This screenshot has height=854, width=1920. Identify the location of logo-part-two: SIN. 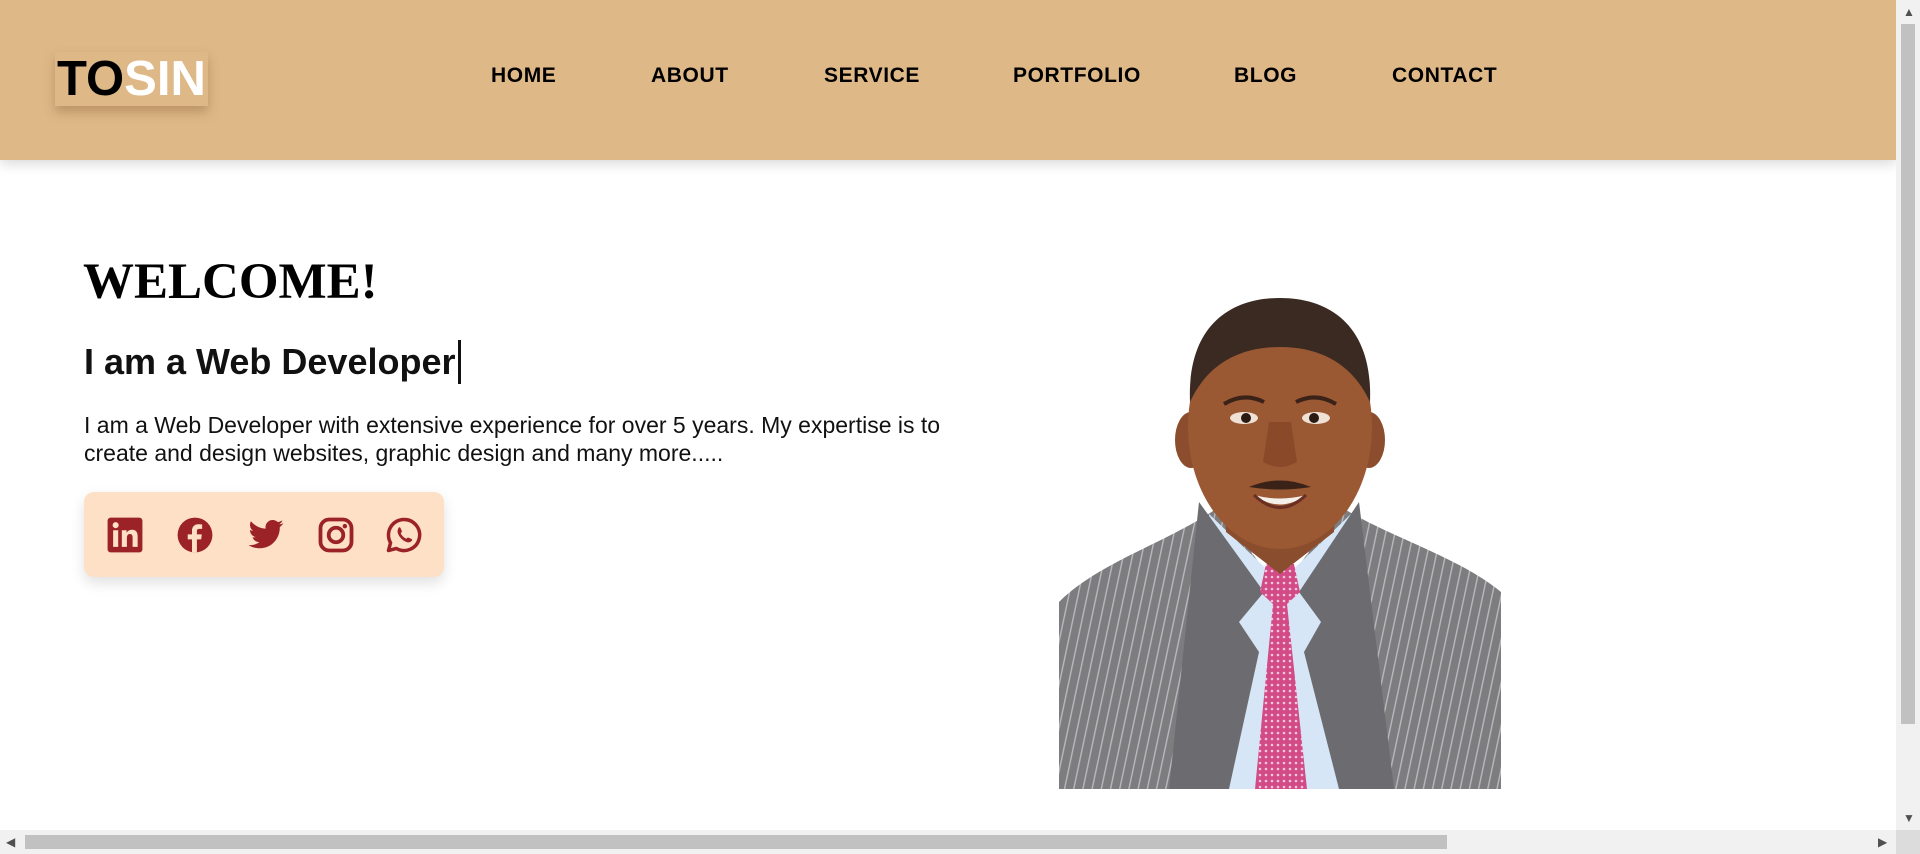
(165, 79).